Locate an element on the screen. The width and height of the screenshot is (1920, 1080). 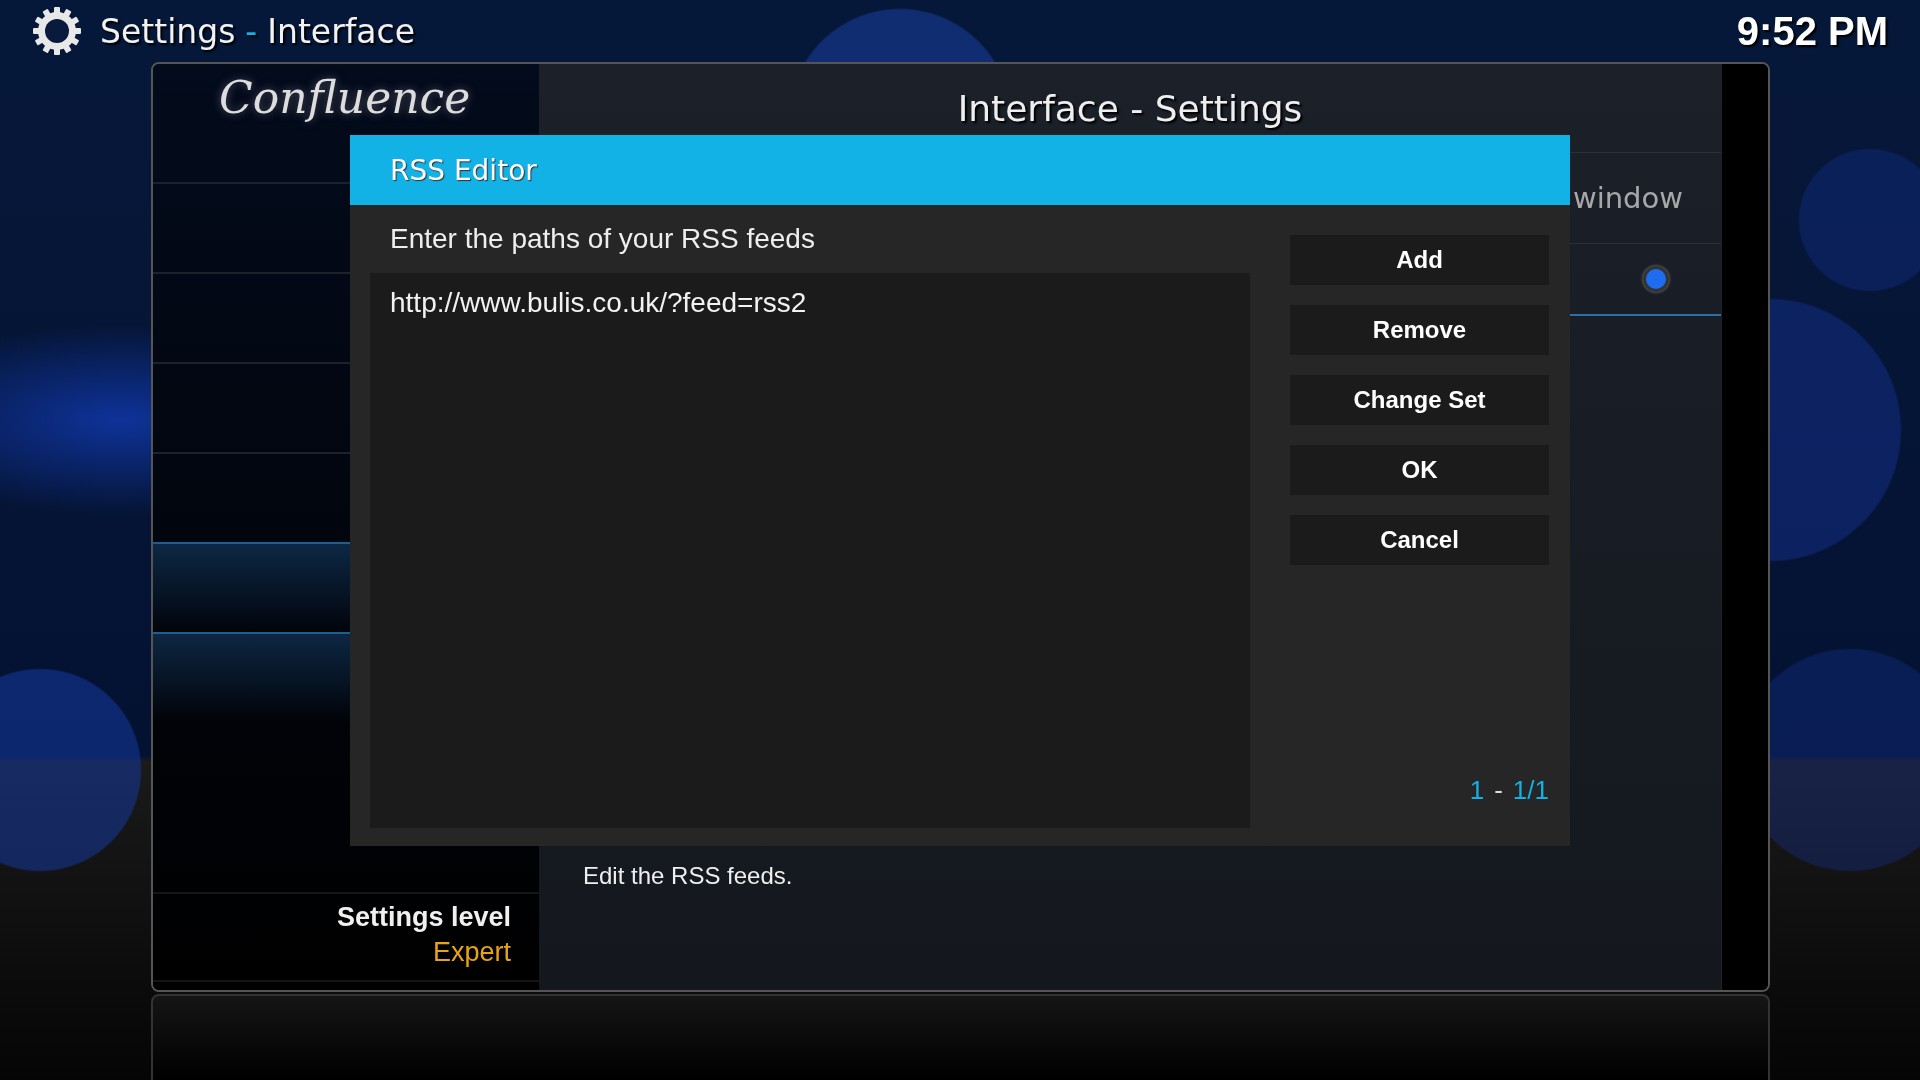
dialog-prompt: Enter the paths of your RSS feeds is located at coordinates (602, 239).